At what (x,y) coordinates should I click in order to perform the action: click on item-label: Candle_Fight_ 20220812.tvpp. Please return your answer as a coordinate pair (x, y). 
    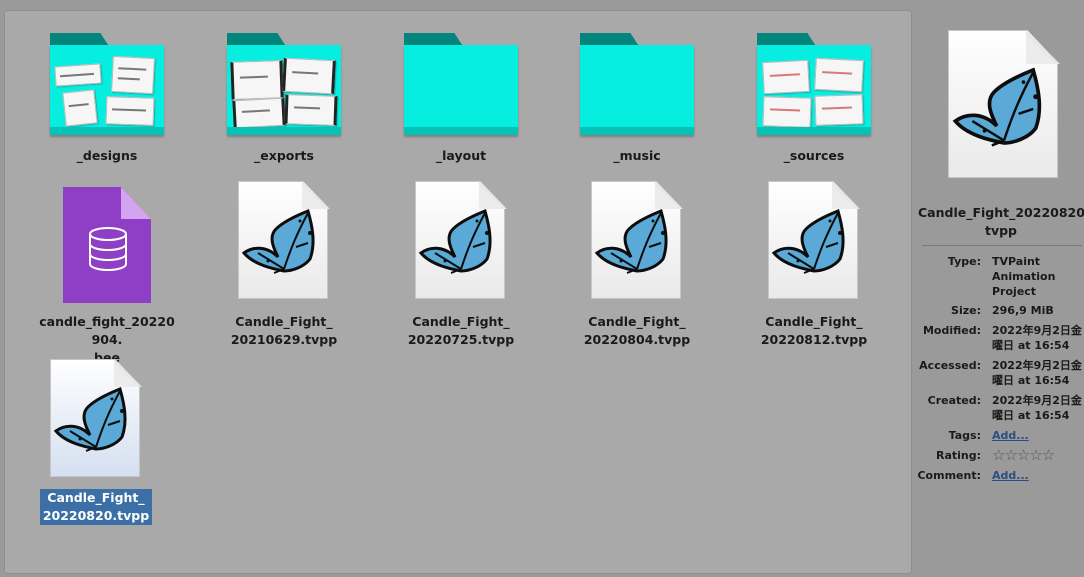
    Looking at the image, I should click on (814, 330).